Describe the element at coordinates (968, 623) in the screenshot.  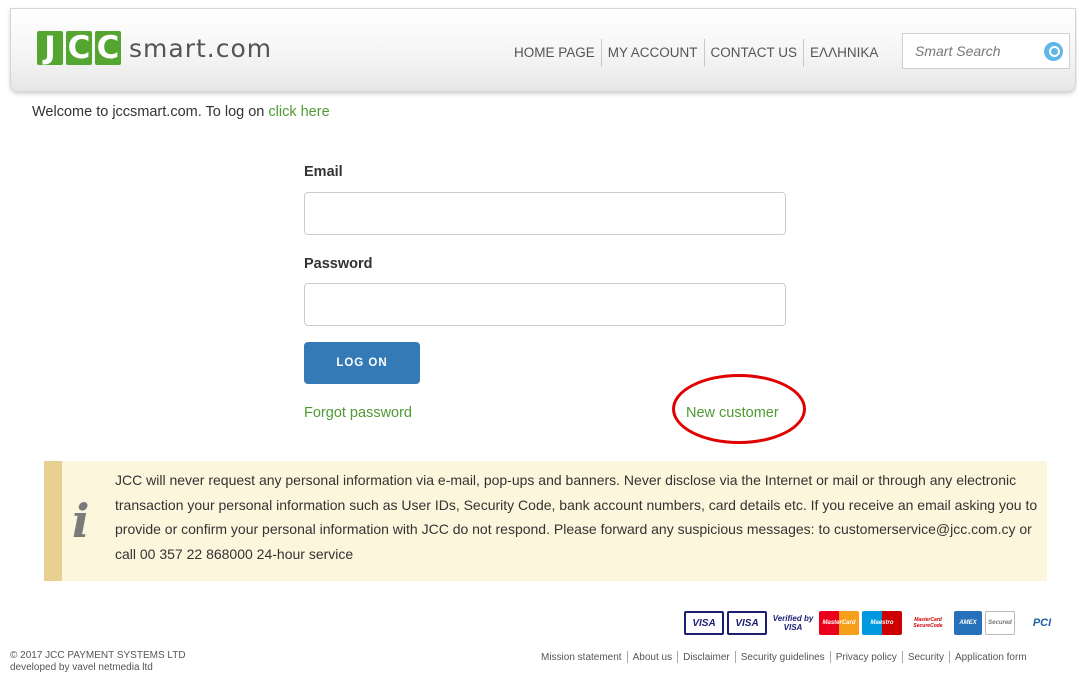
I see `amex-logo: AMEX` at that location.